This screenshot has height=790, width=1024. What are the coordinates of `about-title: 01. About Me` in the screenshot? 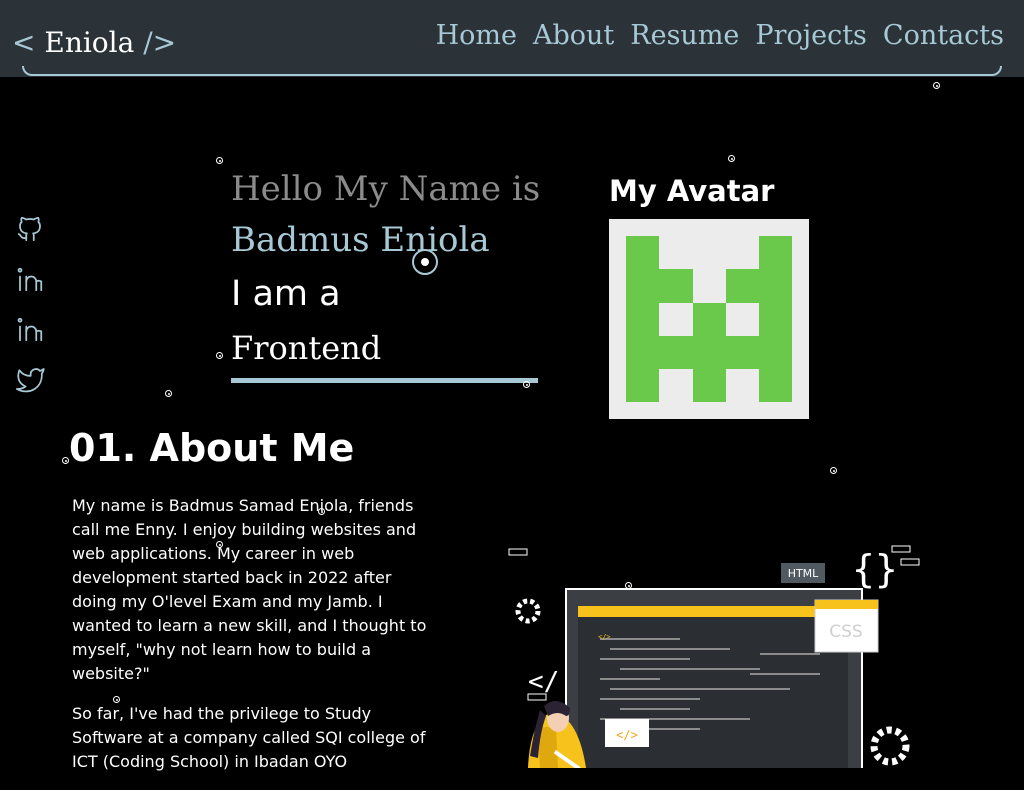 It's located at (212, 448).